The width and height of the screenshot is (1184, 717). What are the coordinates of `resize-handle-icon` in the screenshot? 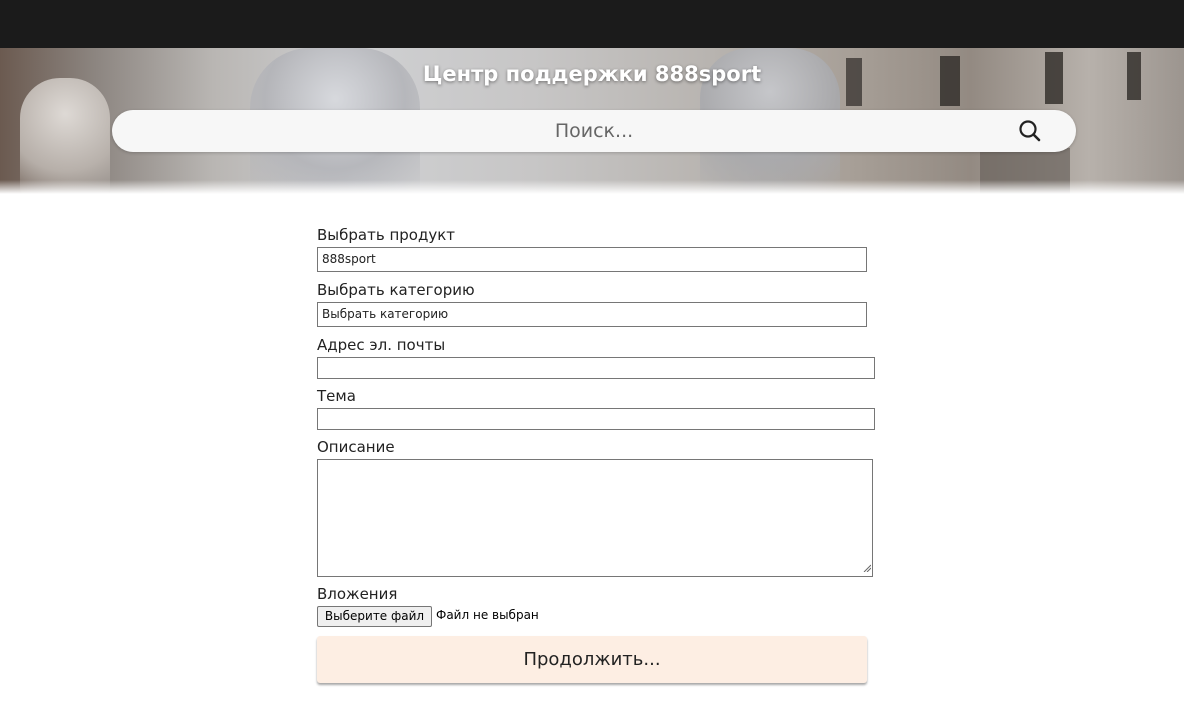 It's located at (867, 568).